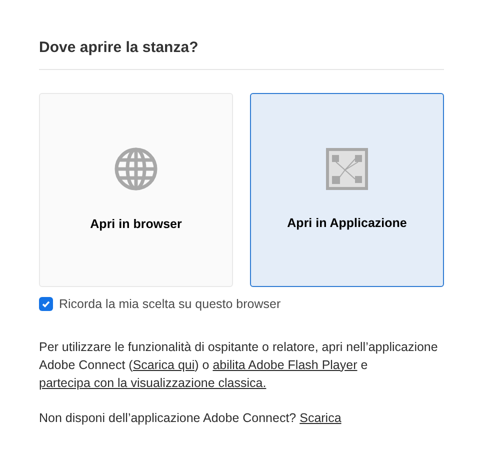  What do you see at coordinates (136, 169) in the screenshot?
I see `globe-icon` at bounding box center [136, 169].